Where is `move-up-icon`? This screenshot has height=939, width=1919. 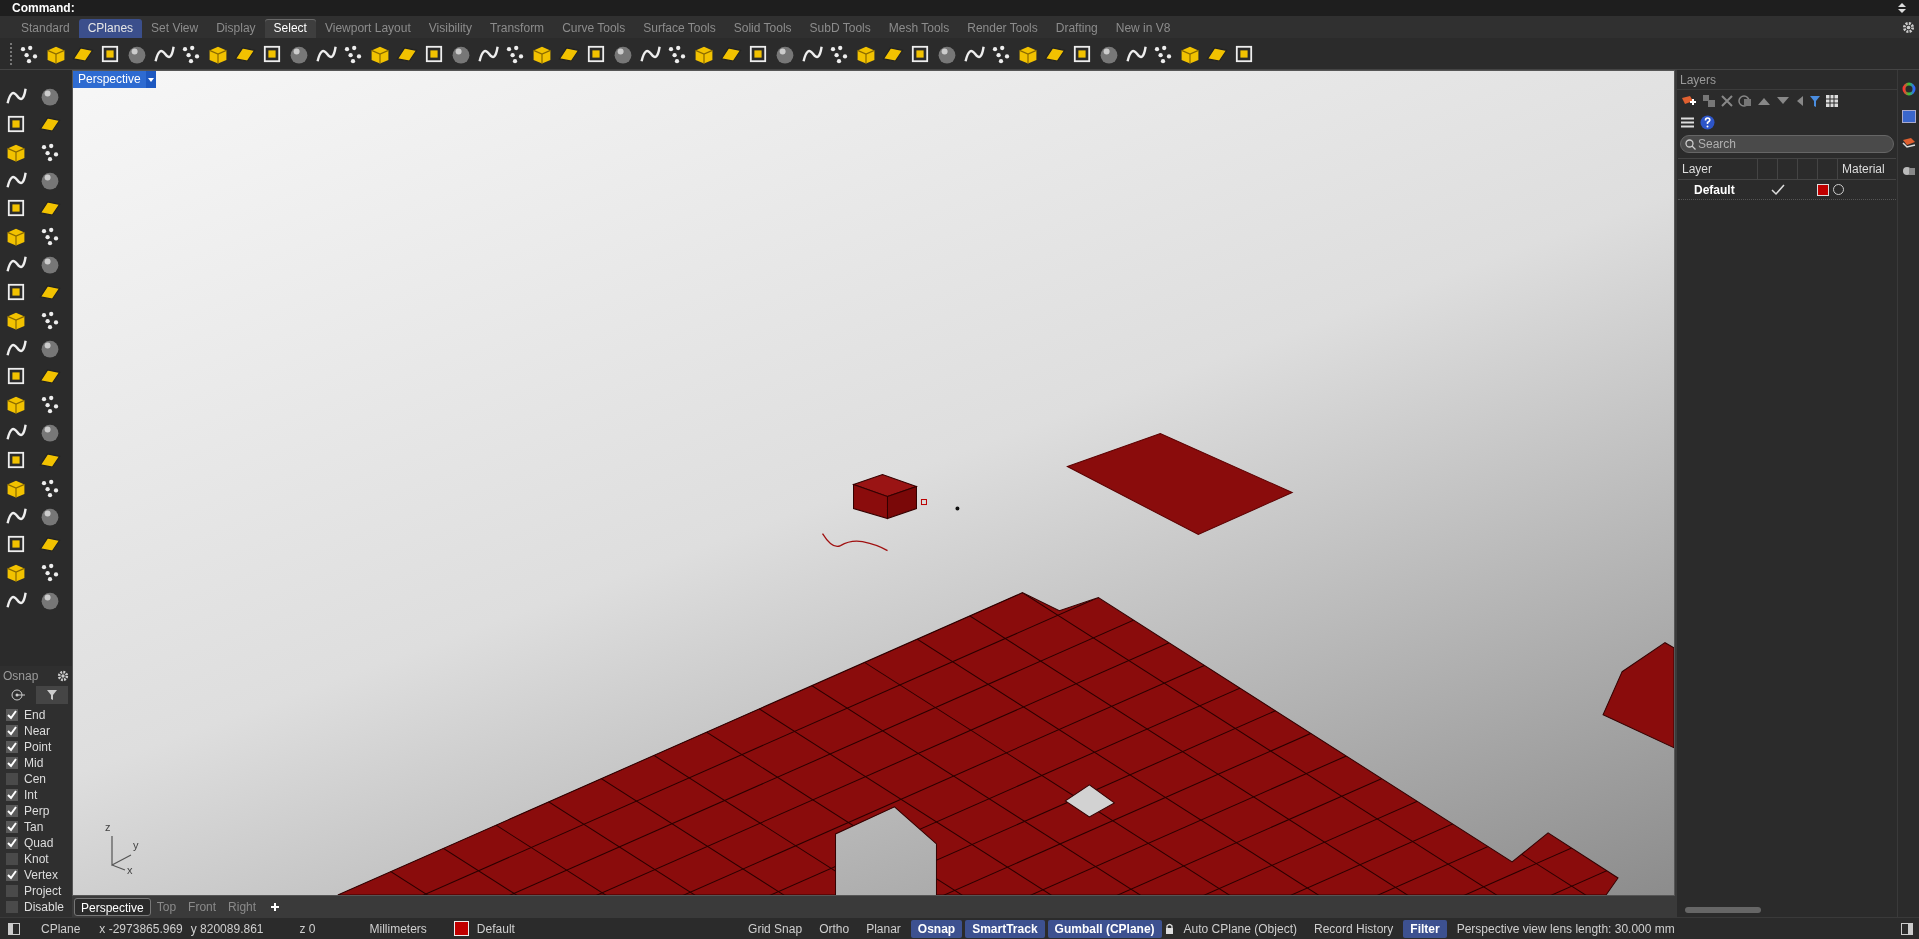
move-up-icon is located at coordinates (1764, 101).